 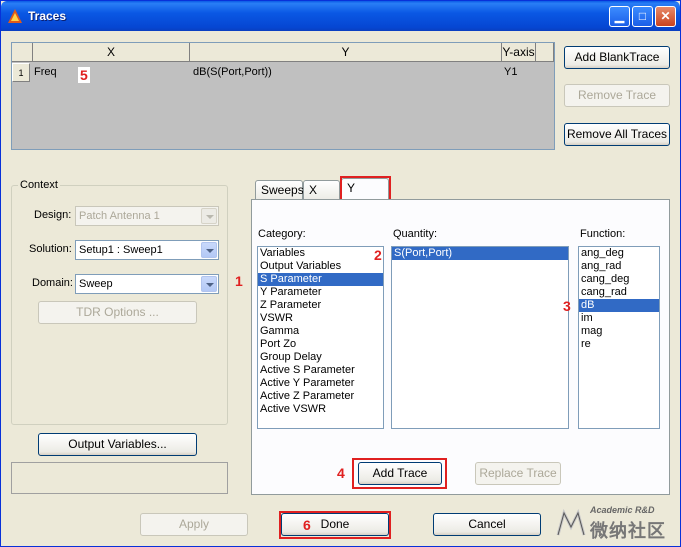 I want to click on remove-trace-button: Remove Trace, so click(x=617, y=95).